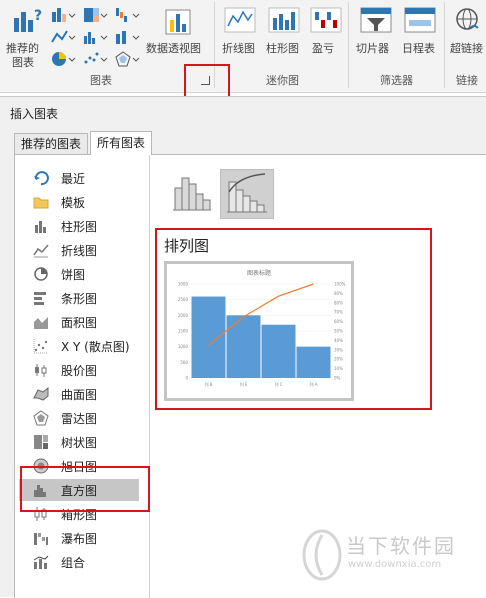 The height and width of the screenshot is (598, 486). Describe the element at coordinates (121, 143) in the screenshot. I see `tab-all-charts: 所有图表` at that location.